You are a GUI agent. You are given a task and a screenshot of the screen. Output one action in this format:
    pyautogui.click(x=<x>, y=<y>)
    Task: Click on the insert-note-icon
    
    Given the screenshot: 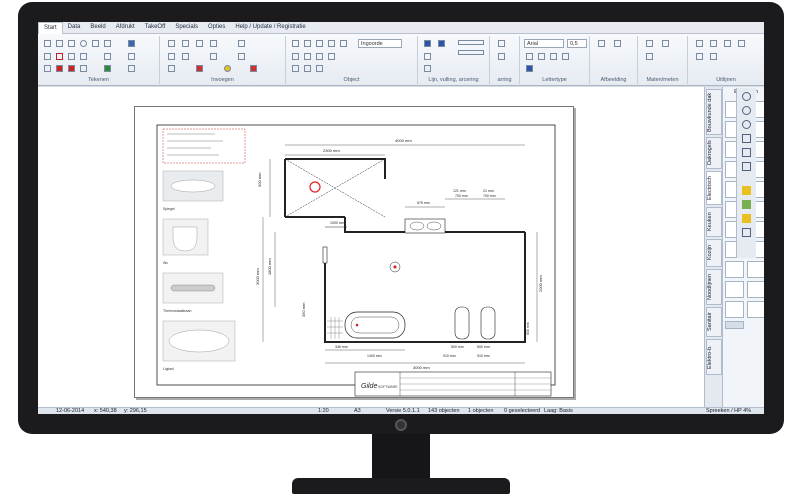 What is the action you would take?
    pyautogui.click(x=171, y=56)
    